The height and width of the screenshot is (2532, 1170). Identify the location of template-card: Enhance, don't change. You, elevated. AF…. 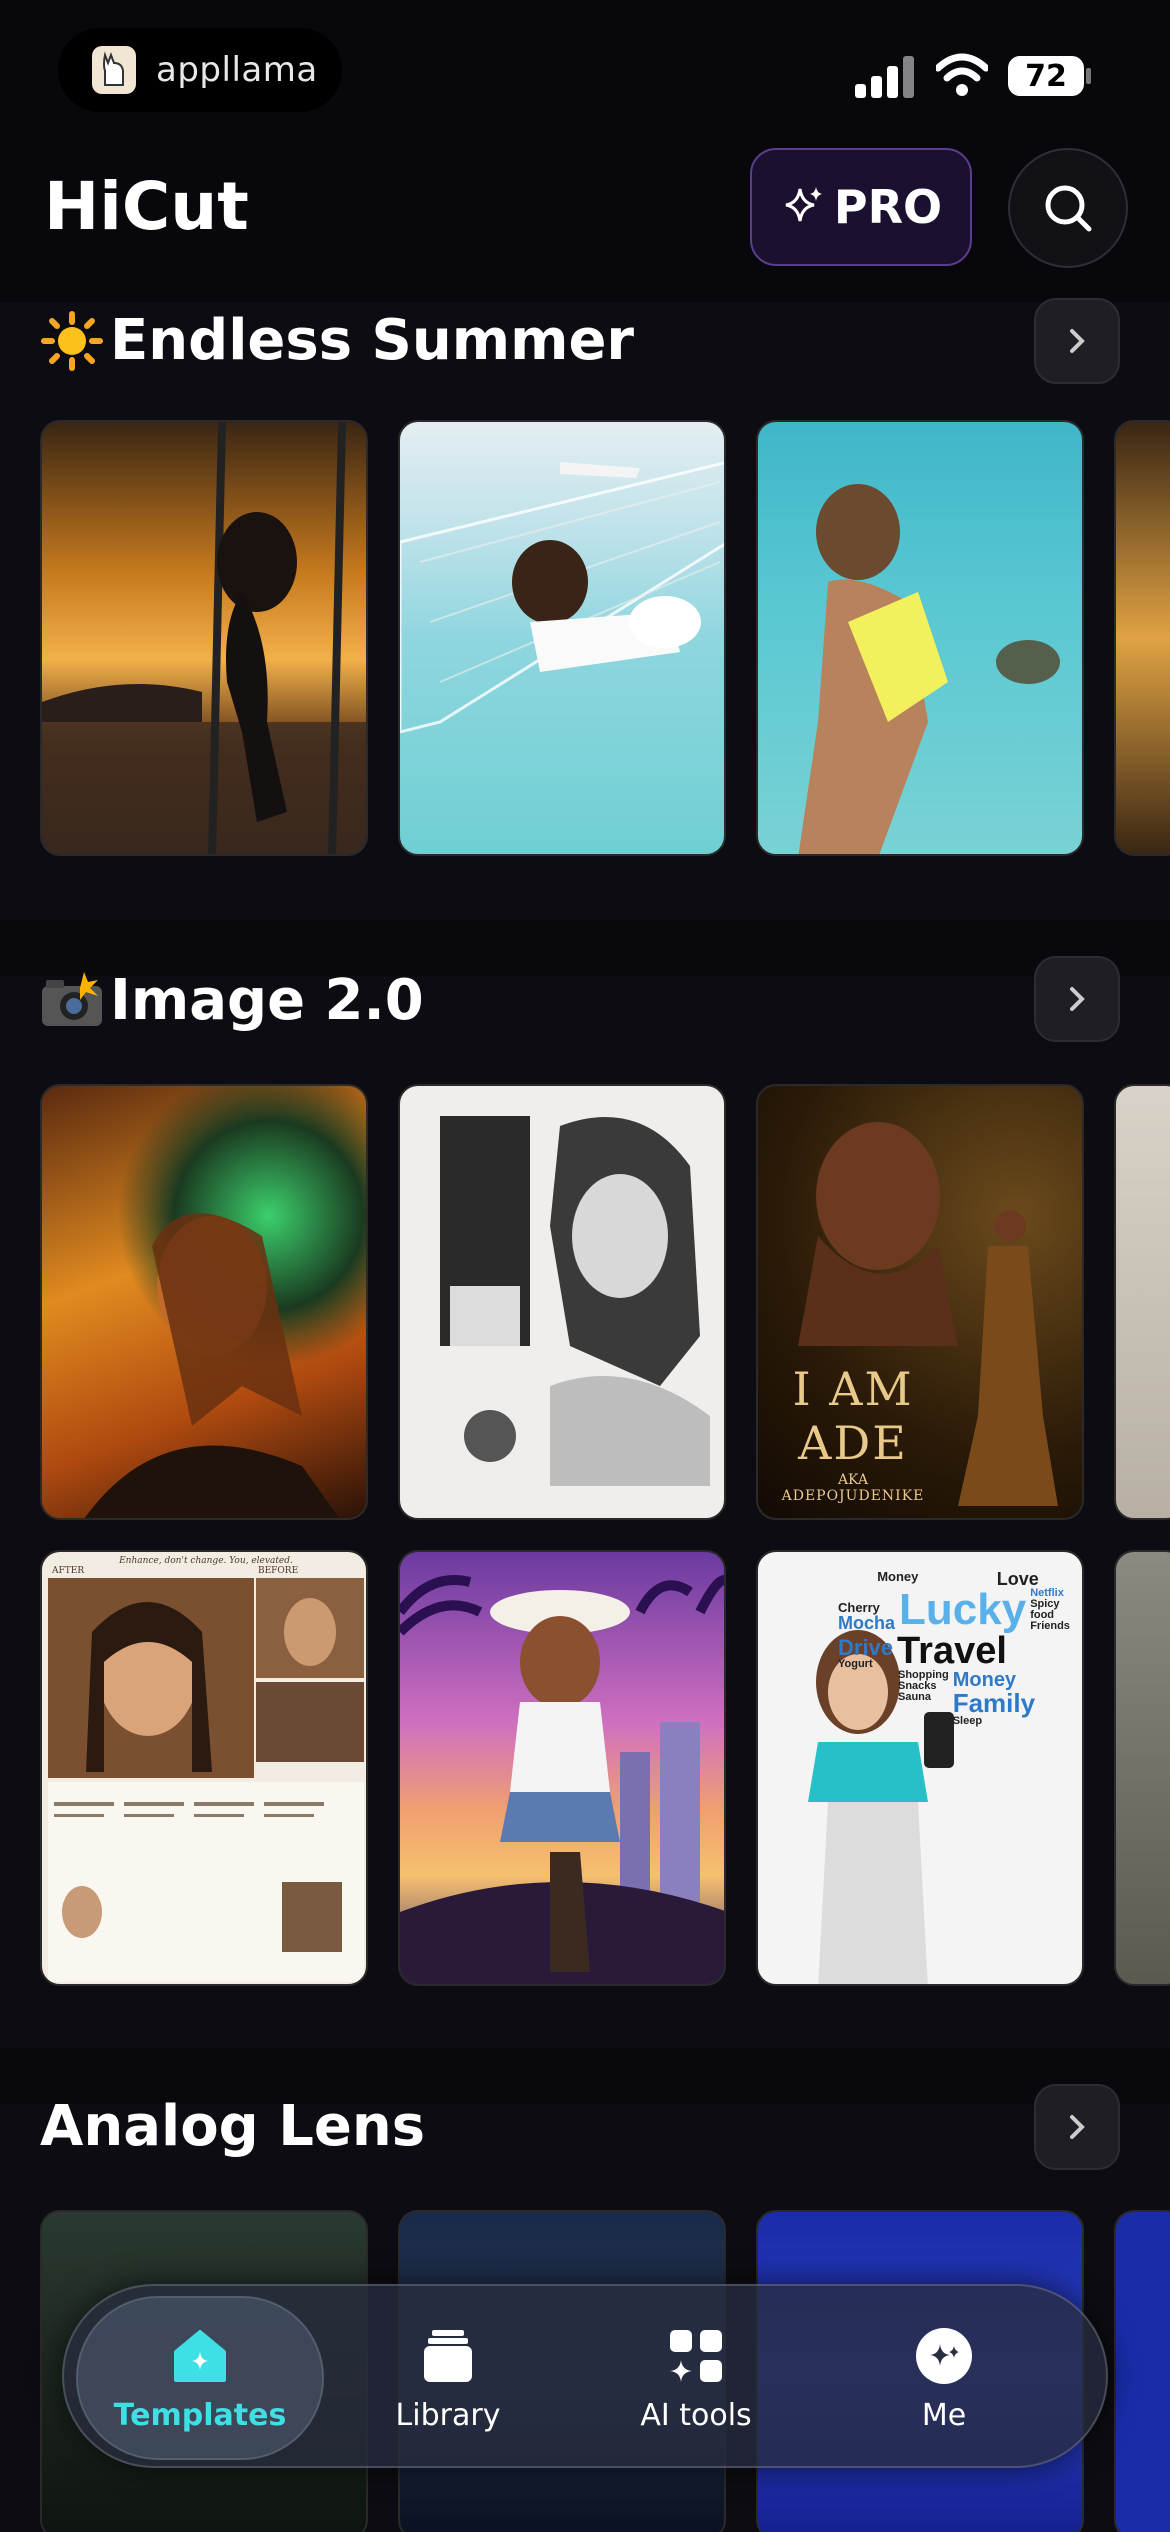
(204, 1768).